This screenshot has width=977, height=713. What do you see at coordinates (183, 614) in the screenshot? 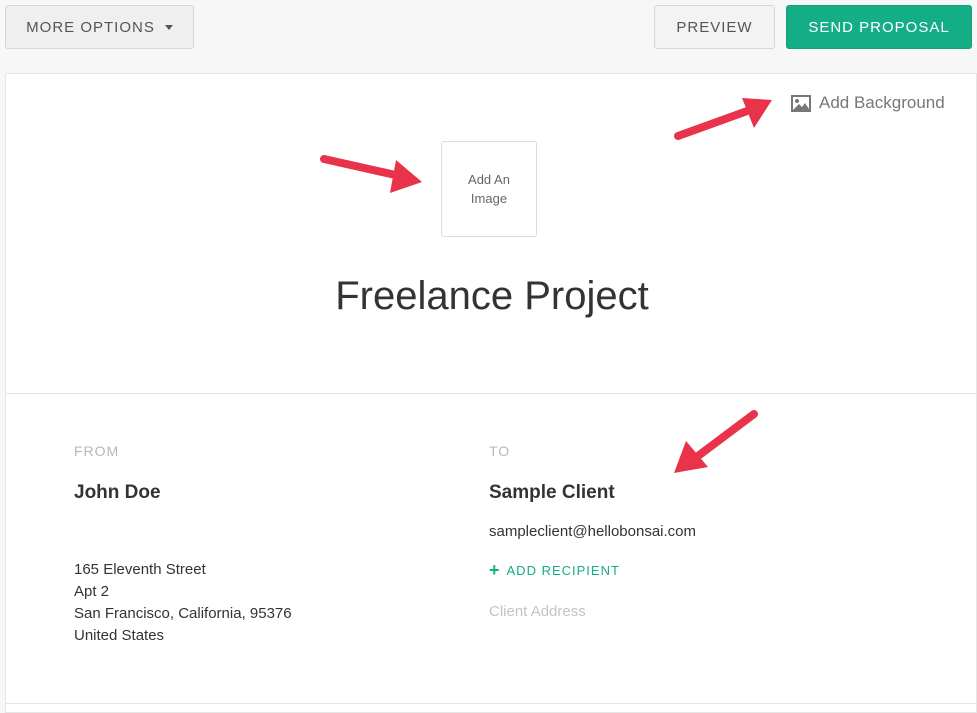
I see `from-address-line: San Francisco, California, 95376` at bounding box center [183, 614].